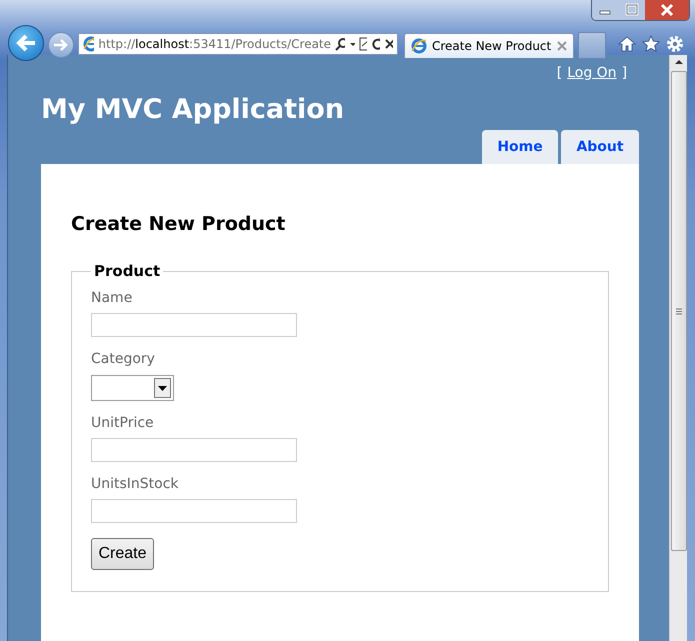 The height and width of the screenshot is (641, 695). Describe the element at coordinates (559, 74) in the screenshot. I see `bracket-text: [` at that location.